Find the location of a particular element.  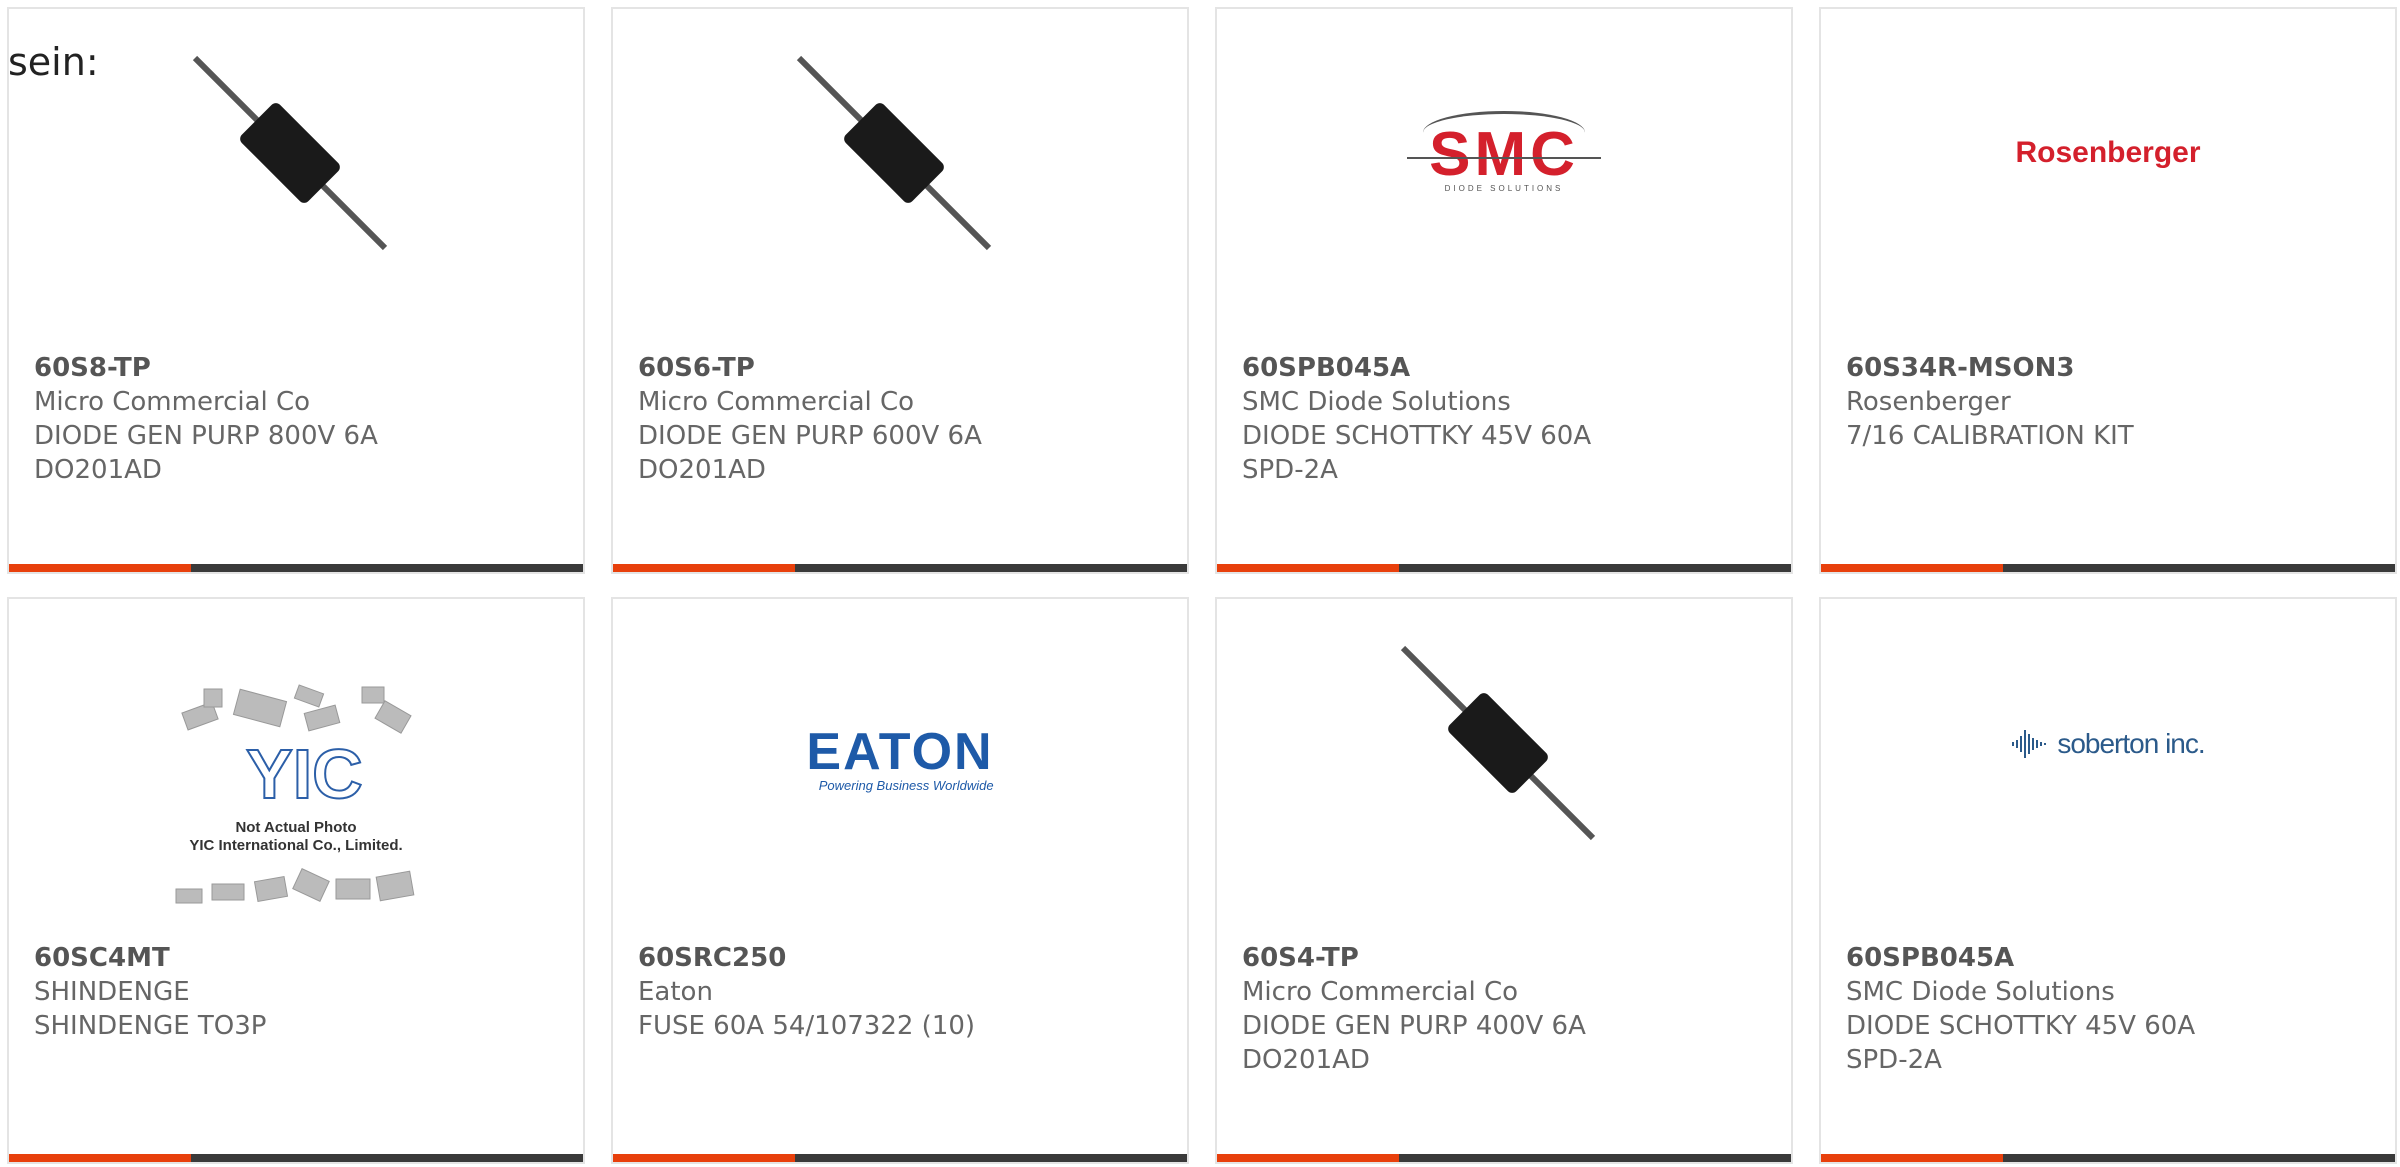

smc-logo-line is located at coordinates (1504, 158).